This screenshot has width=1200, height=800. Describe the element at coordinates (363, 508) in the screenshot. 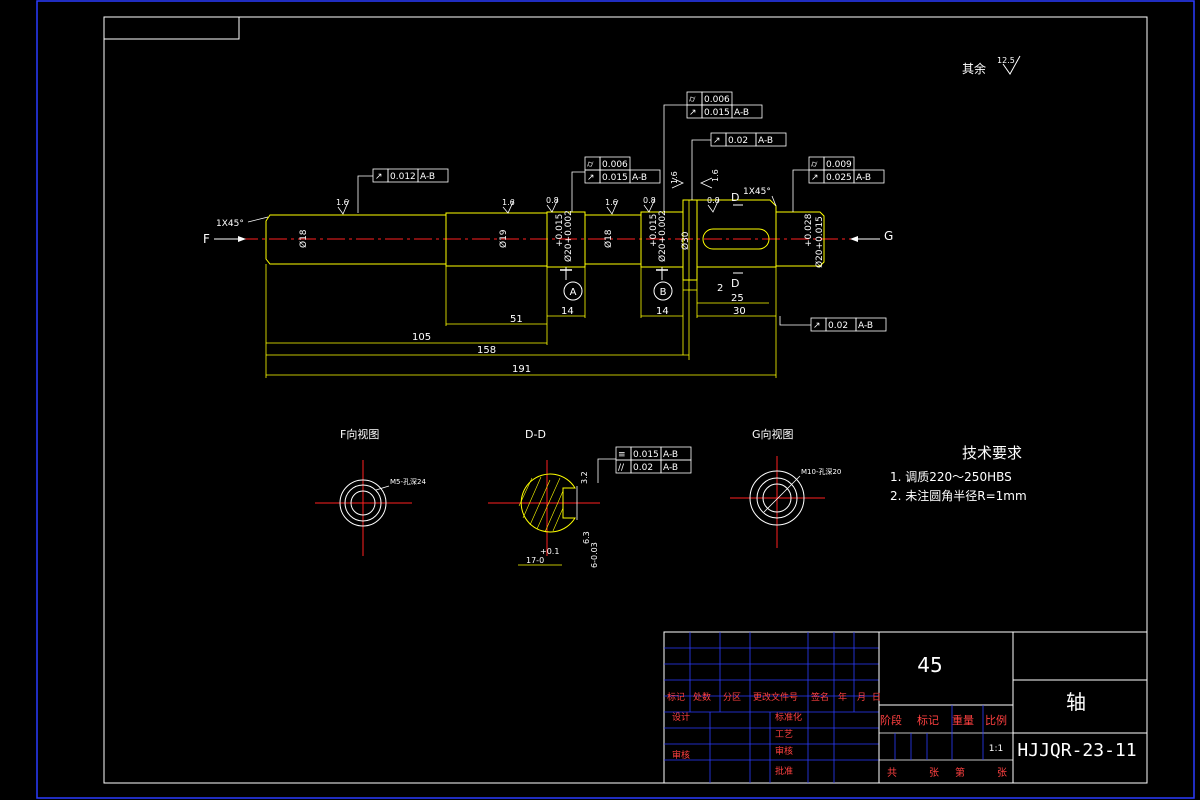

I see `f-view-drawing` at that location.